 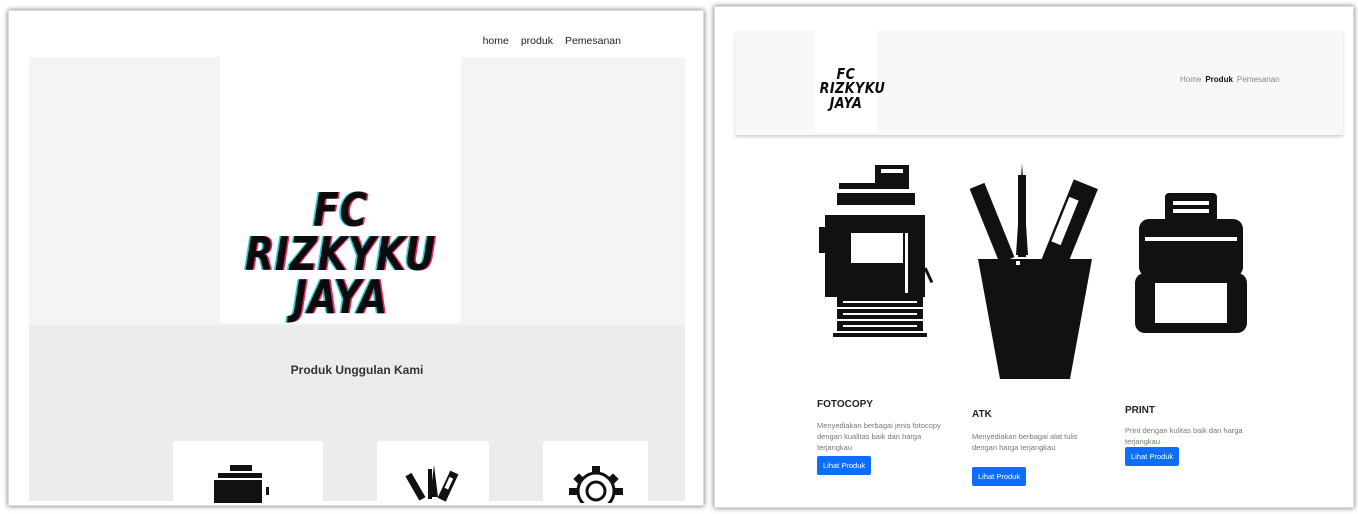 What do you see at coordinates (1140, 410) in the screenshot?
I see `product-title: PRINT` at bounding box center [1140, 410].